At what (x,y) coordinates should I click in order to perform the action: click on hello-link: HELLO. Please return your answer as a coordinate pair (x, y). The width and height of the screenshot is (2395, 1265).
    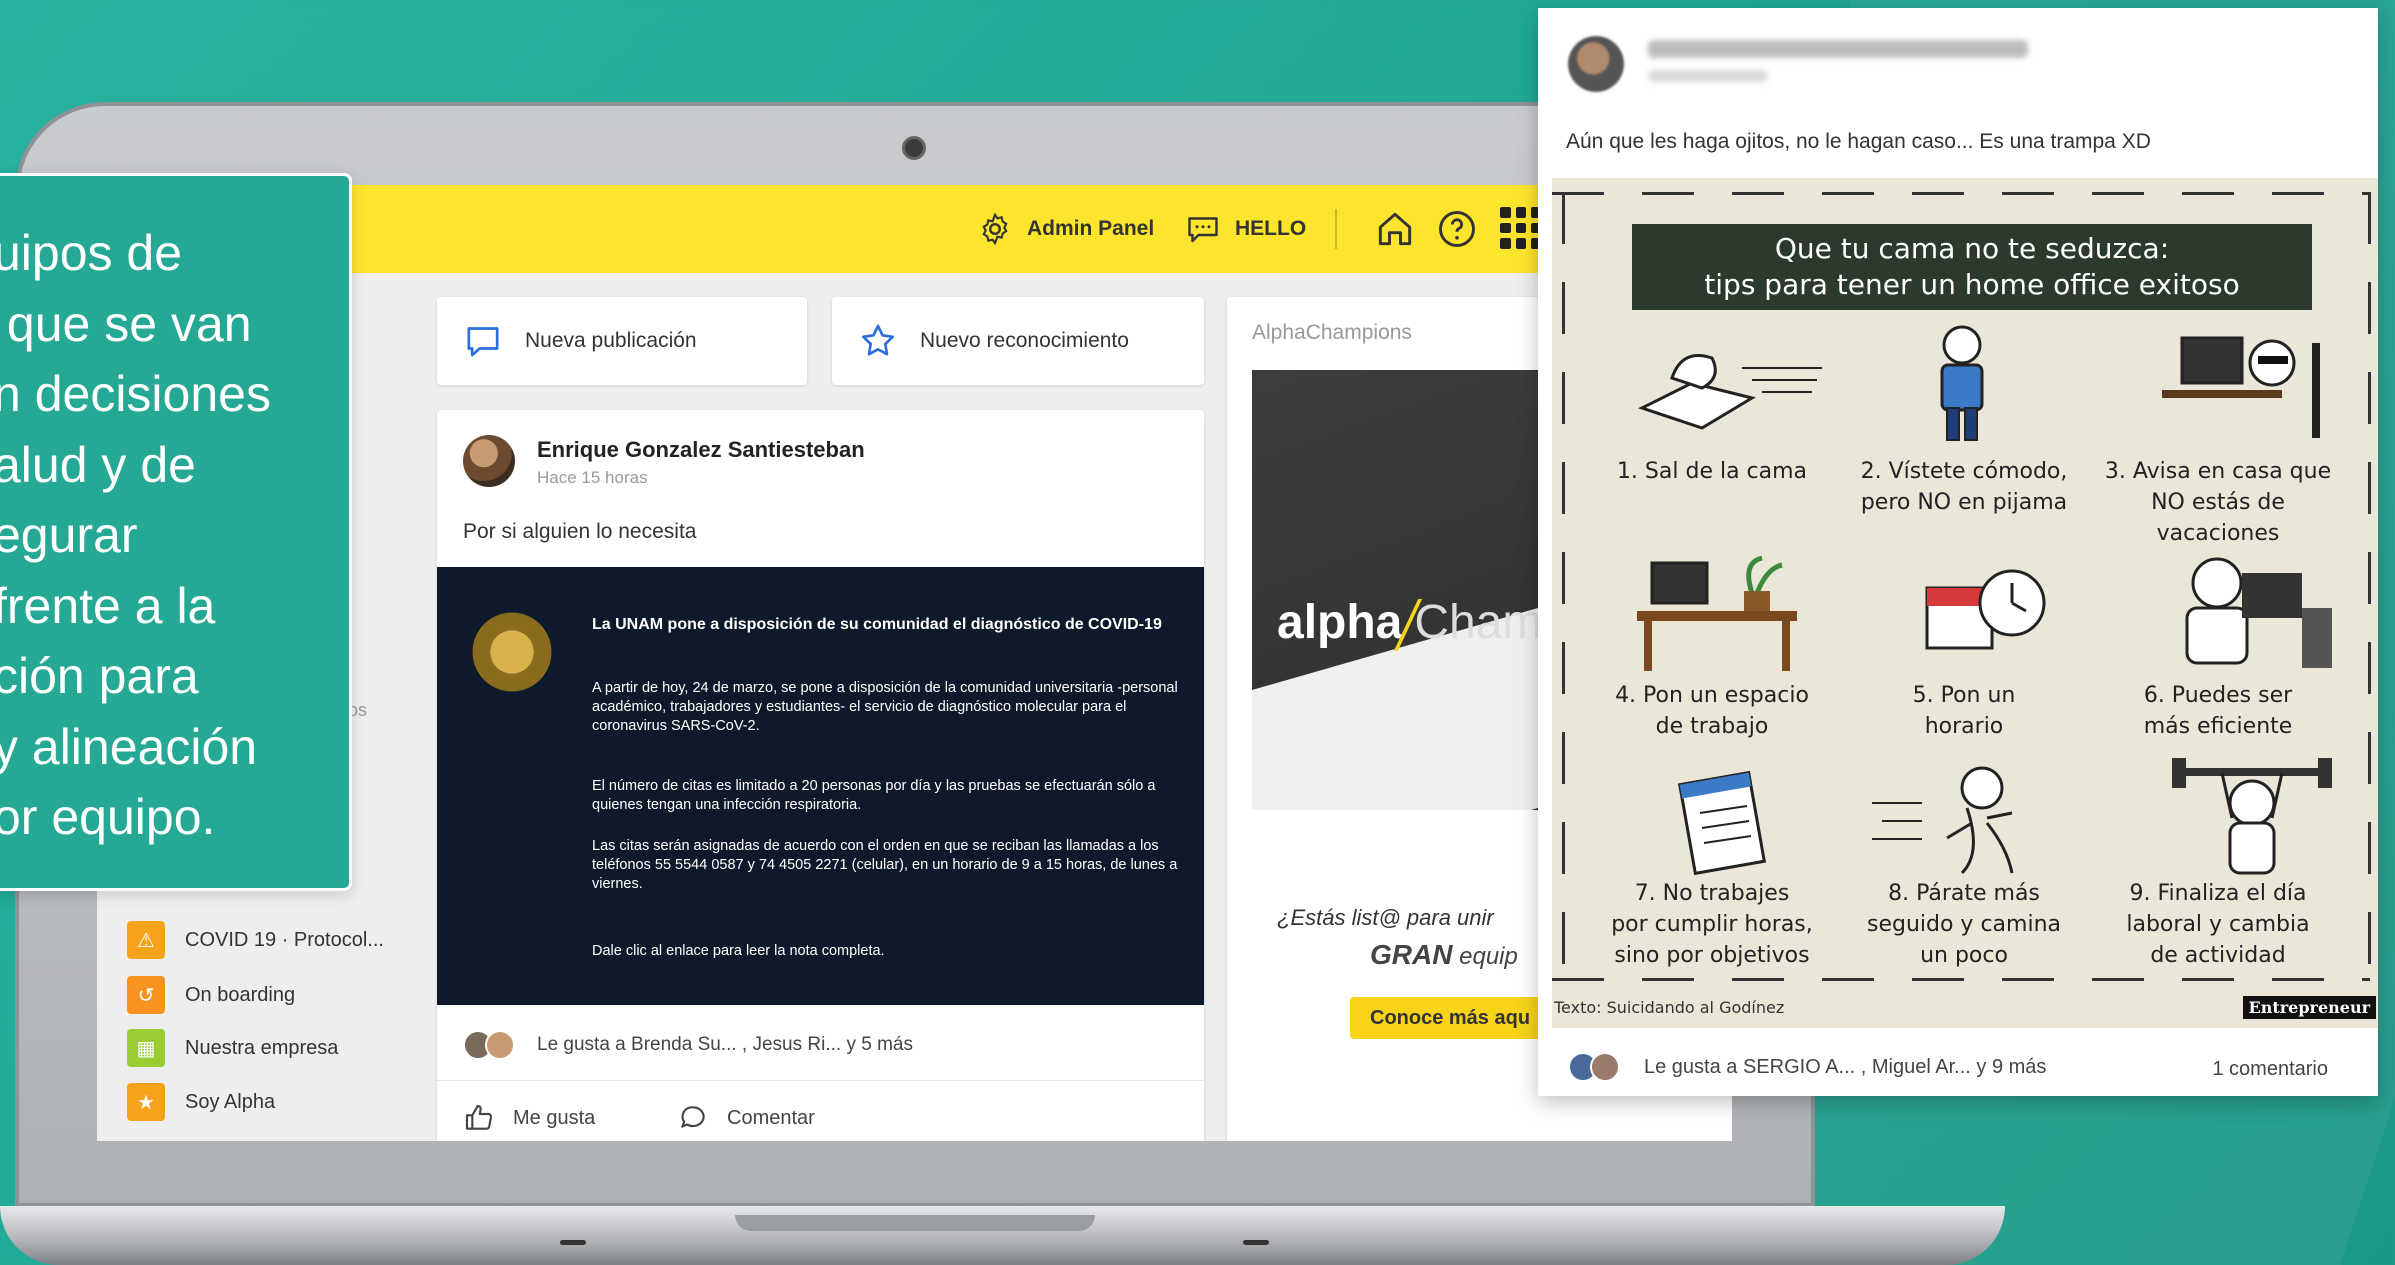
    Looking at the image, I should click on (1245, 229).